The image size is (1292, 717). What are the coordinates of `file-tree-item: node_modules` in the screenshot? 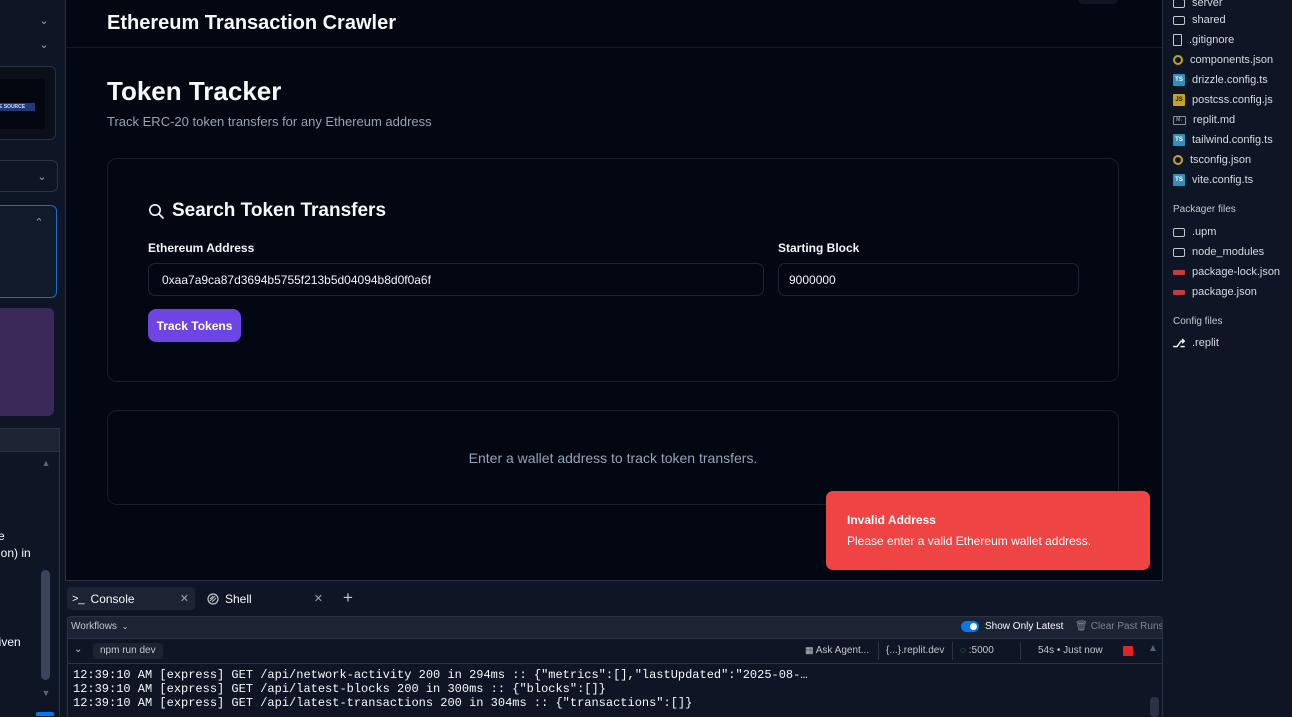 It's located at (1218, 252).